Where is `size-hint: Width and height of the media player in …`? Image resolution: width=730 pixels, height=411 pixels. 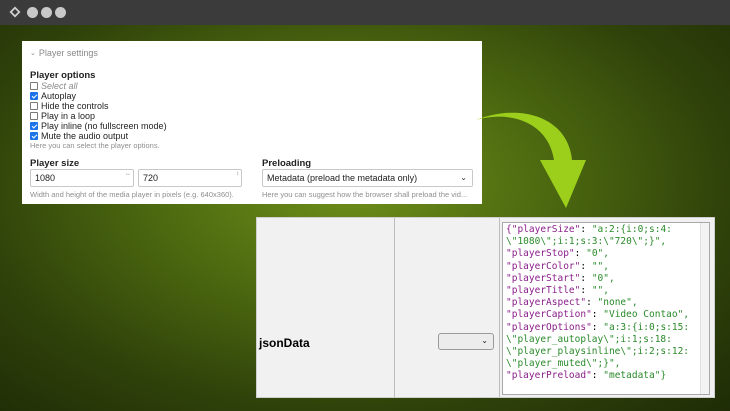
size-hint: Width and height of the media player in … is located at coordinates (132, 194).